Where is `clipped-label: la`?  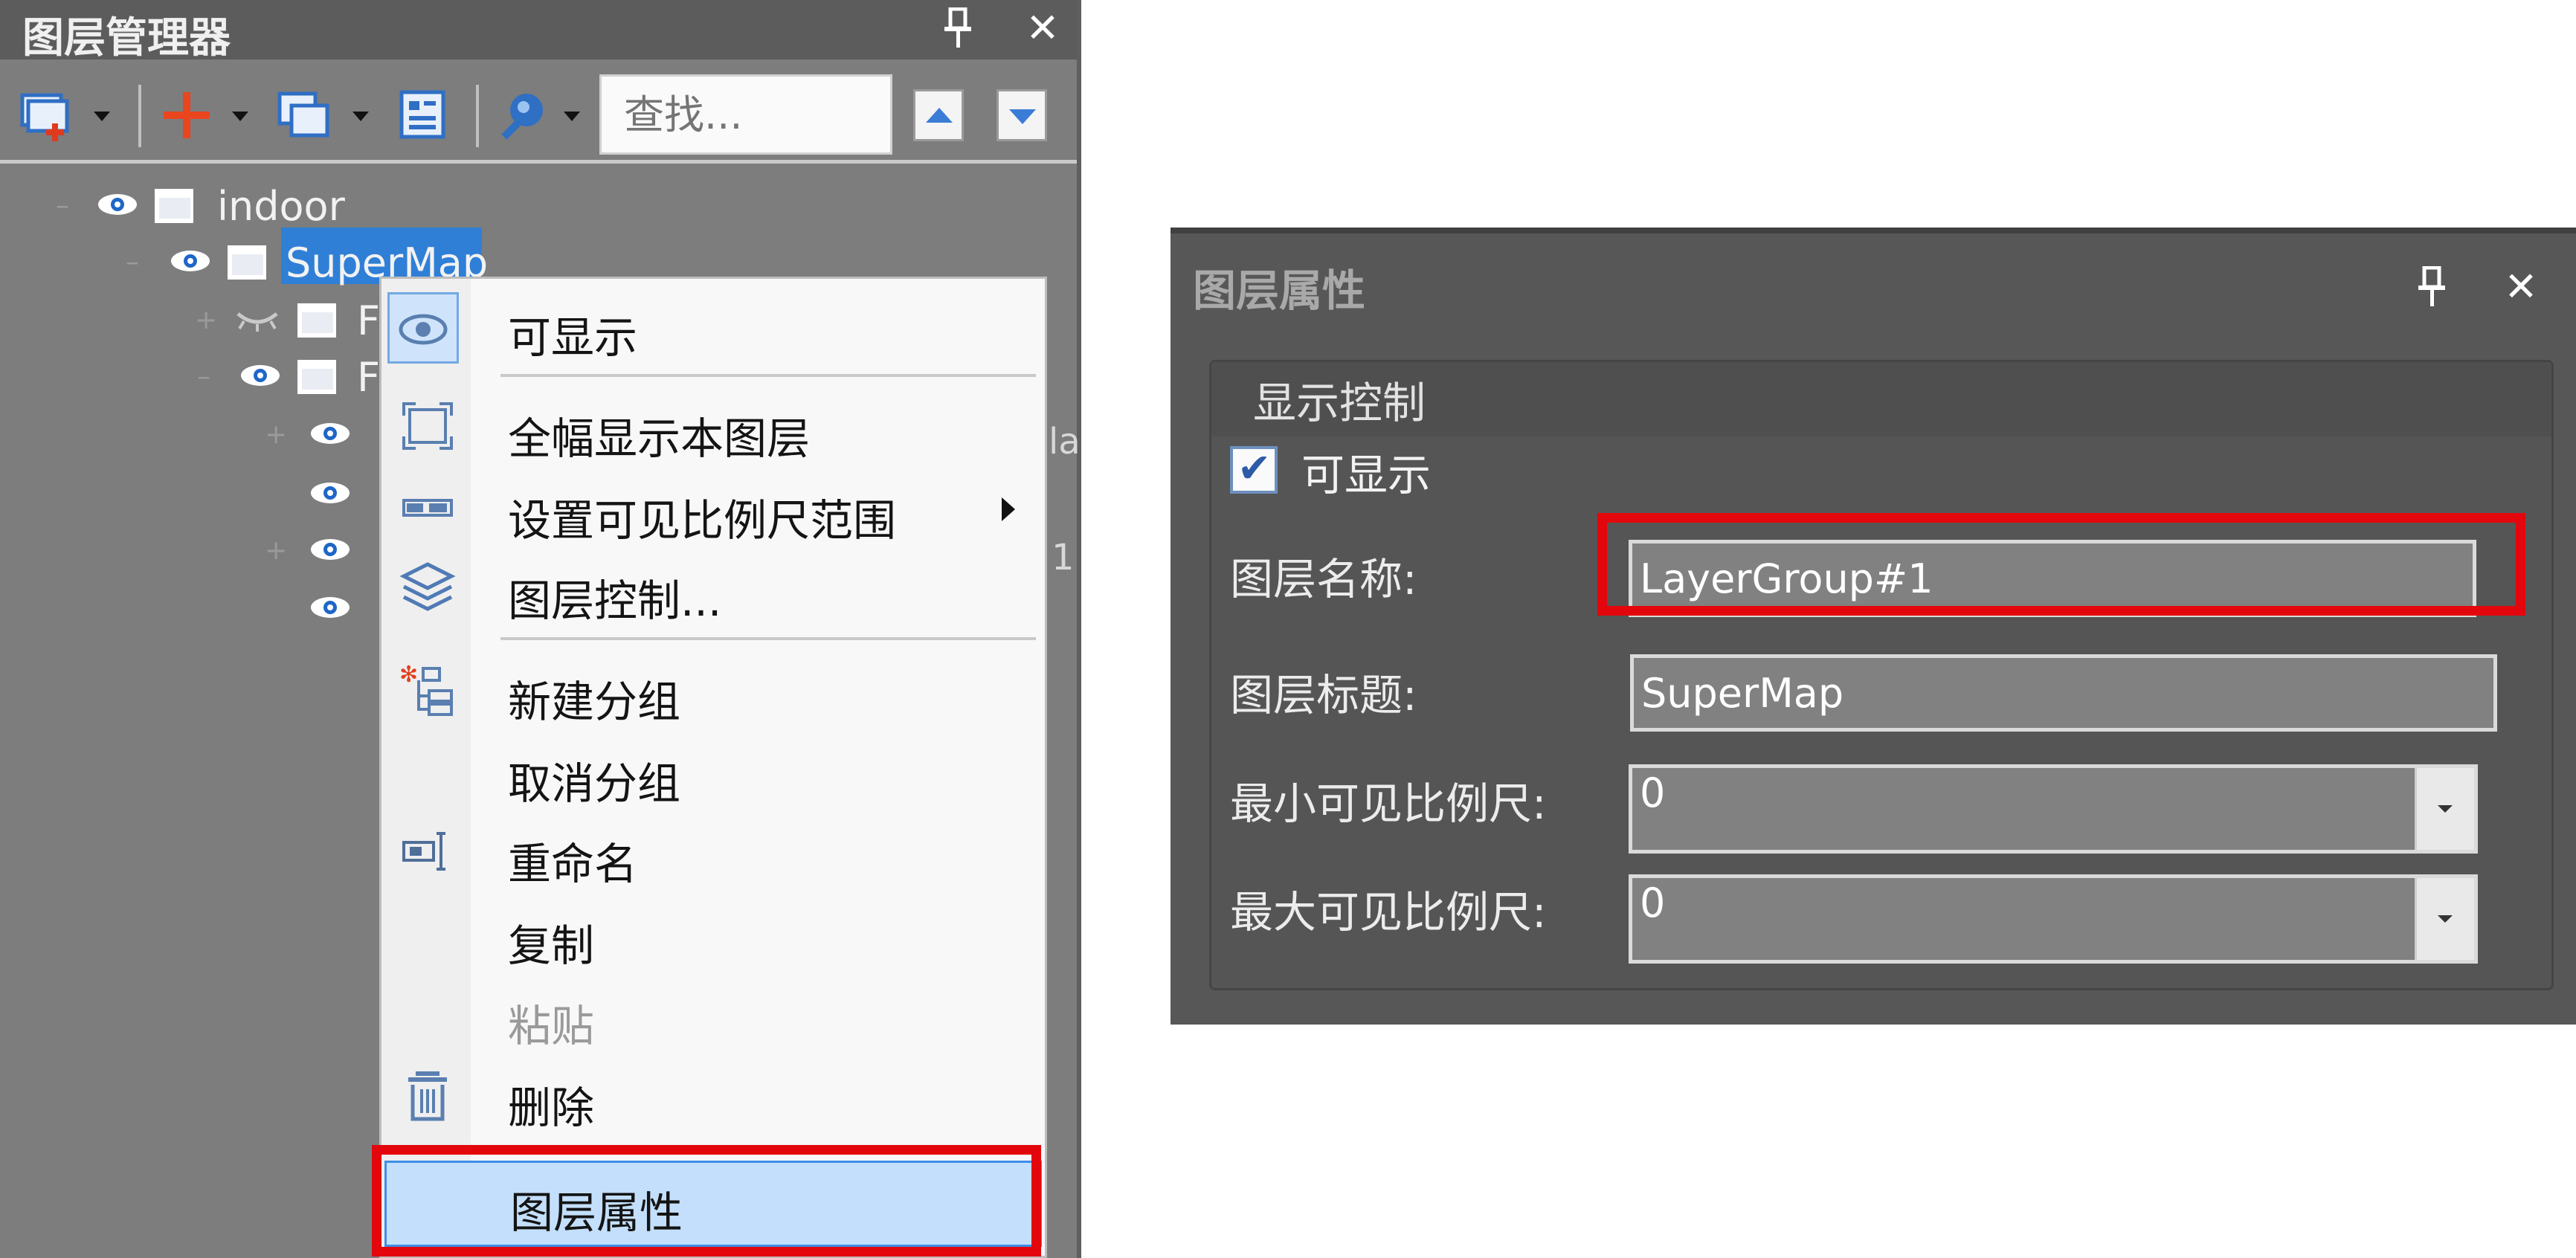
clipped-label: la is located at coordinates (1065, 441).